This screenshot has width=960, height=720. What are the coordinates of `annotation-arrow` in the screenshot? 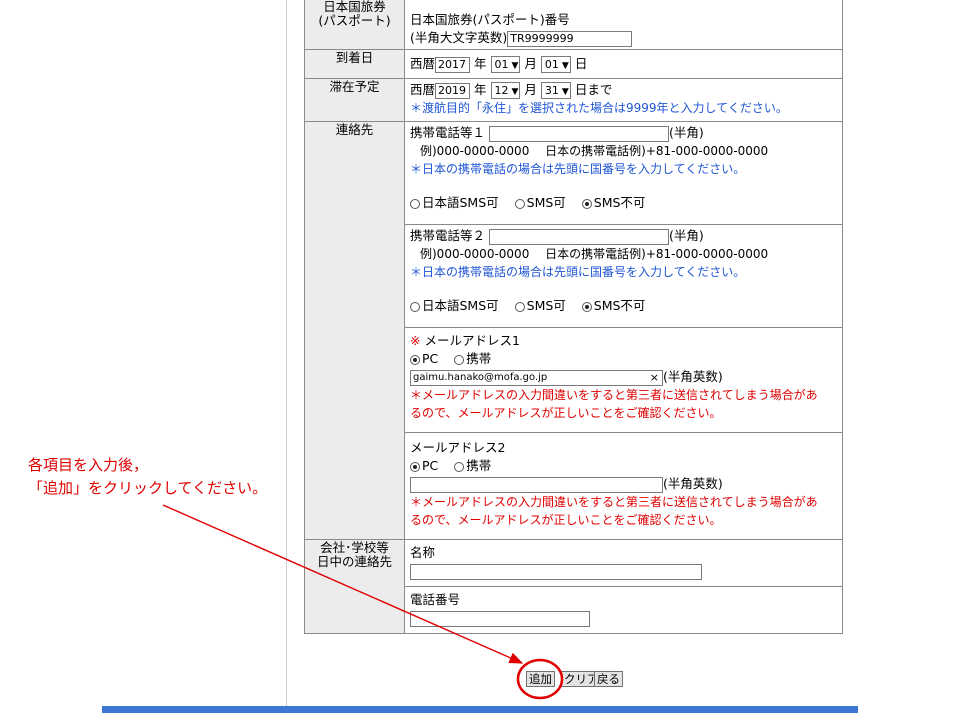 It's located at (343, 584).